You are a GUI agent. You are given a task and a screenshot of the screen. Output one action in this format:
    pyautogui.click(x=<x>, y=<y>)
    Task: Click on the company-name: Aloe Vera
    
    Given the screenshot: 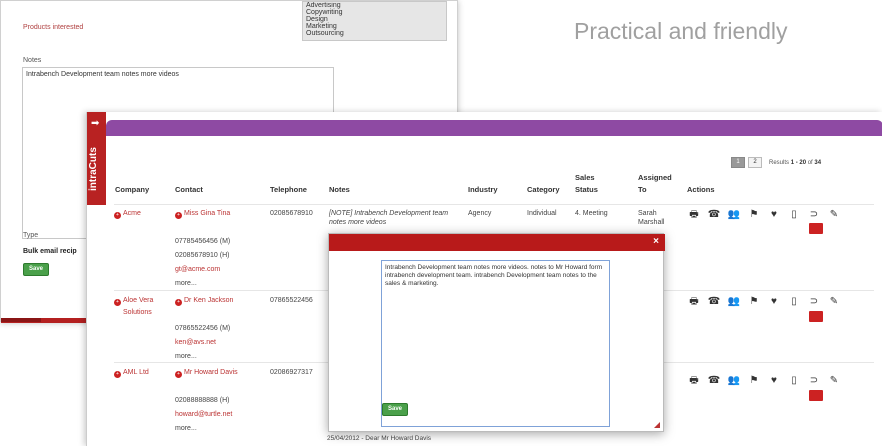 What is the action you would take?
    pyautogui.click(x=138, y=300)
    